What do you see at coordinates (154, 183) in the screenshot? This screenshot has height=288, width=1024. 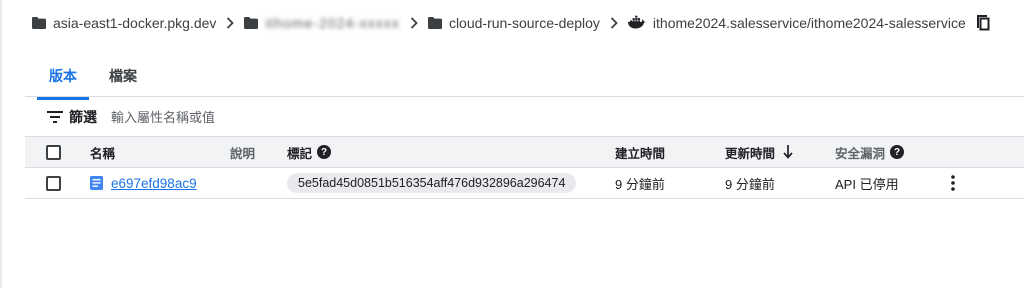 I see `version-digest-link: e697efd98ac9` at bounding box center [154, 183].